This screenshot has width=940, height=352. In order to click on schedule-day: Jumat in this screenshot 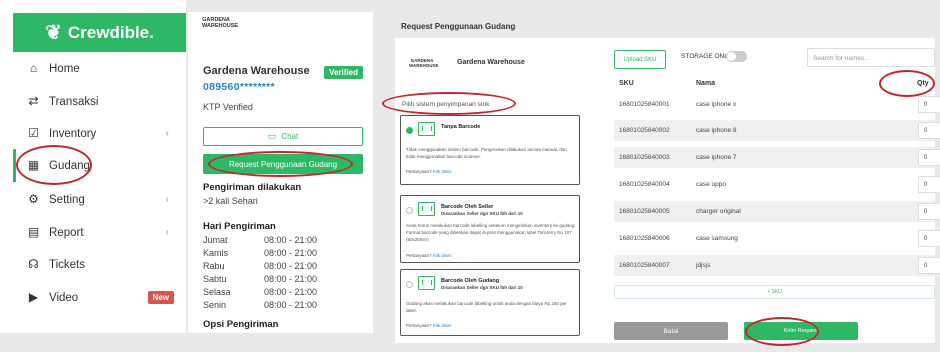, I will do `click(215, 240)`.